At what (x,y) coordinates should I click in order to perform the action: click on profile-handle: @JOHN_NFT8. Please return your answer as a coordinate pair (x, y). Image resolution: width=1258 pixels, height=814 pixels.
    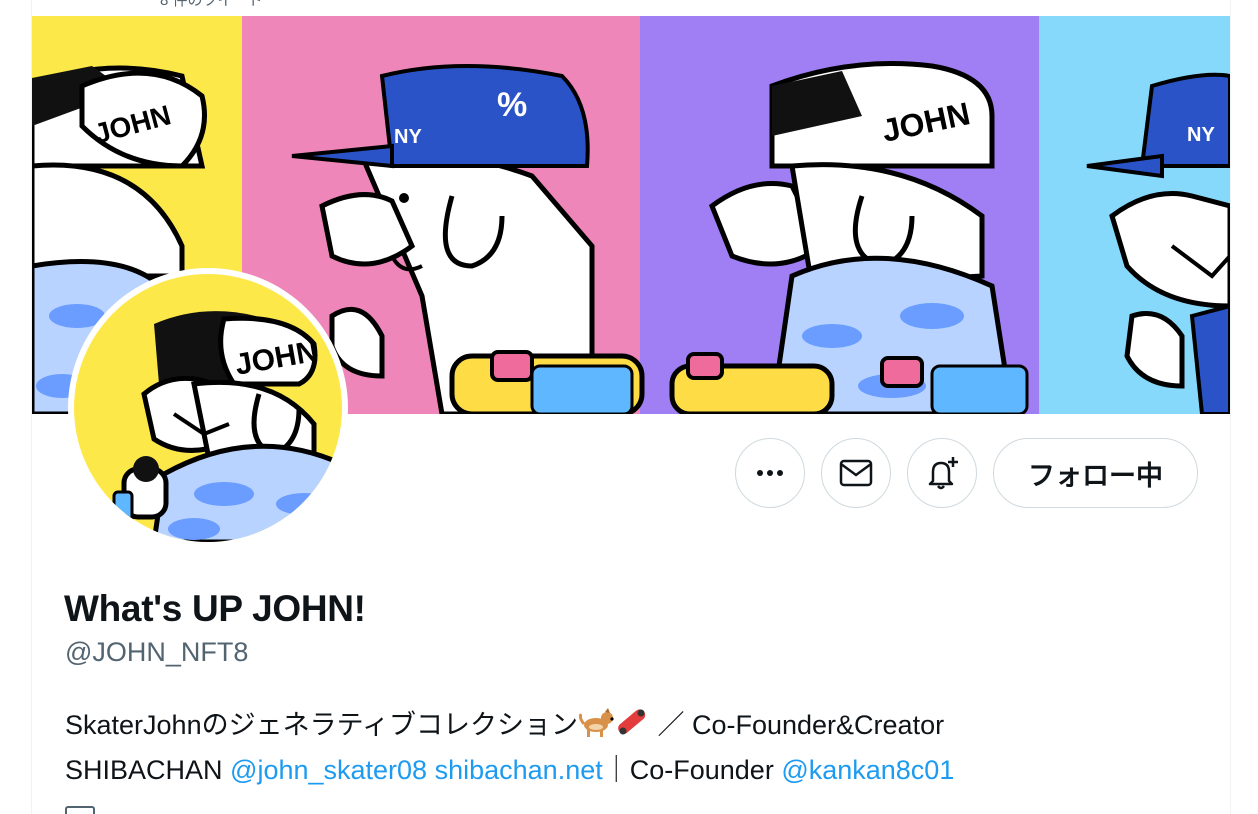
    Looking at the image, I should click on (157, 652).